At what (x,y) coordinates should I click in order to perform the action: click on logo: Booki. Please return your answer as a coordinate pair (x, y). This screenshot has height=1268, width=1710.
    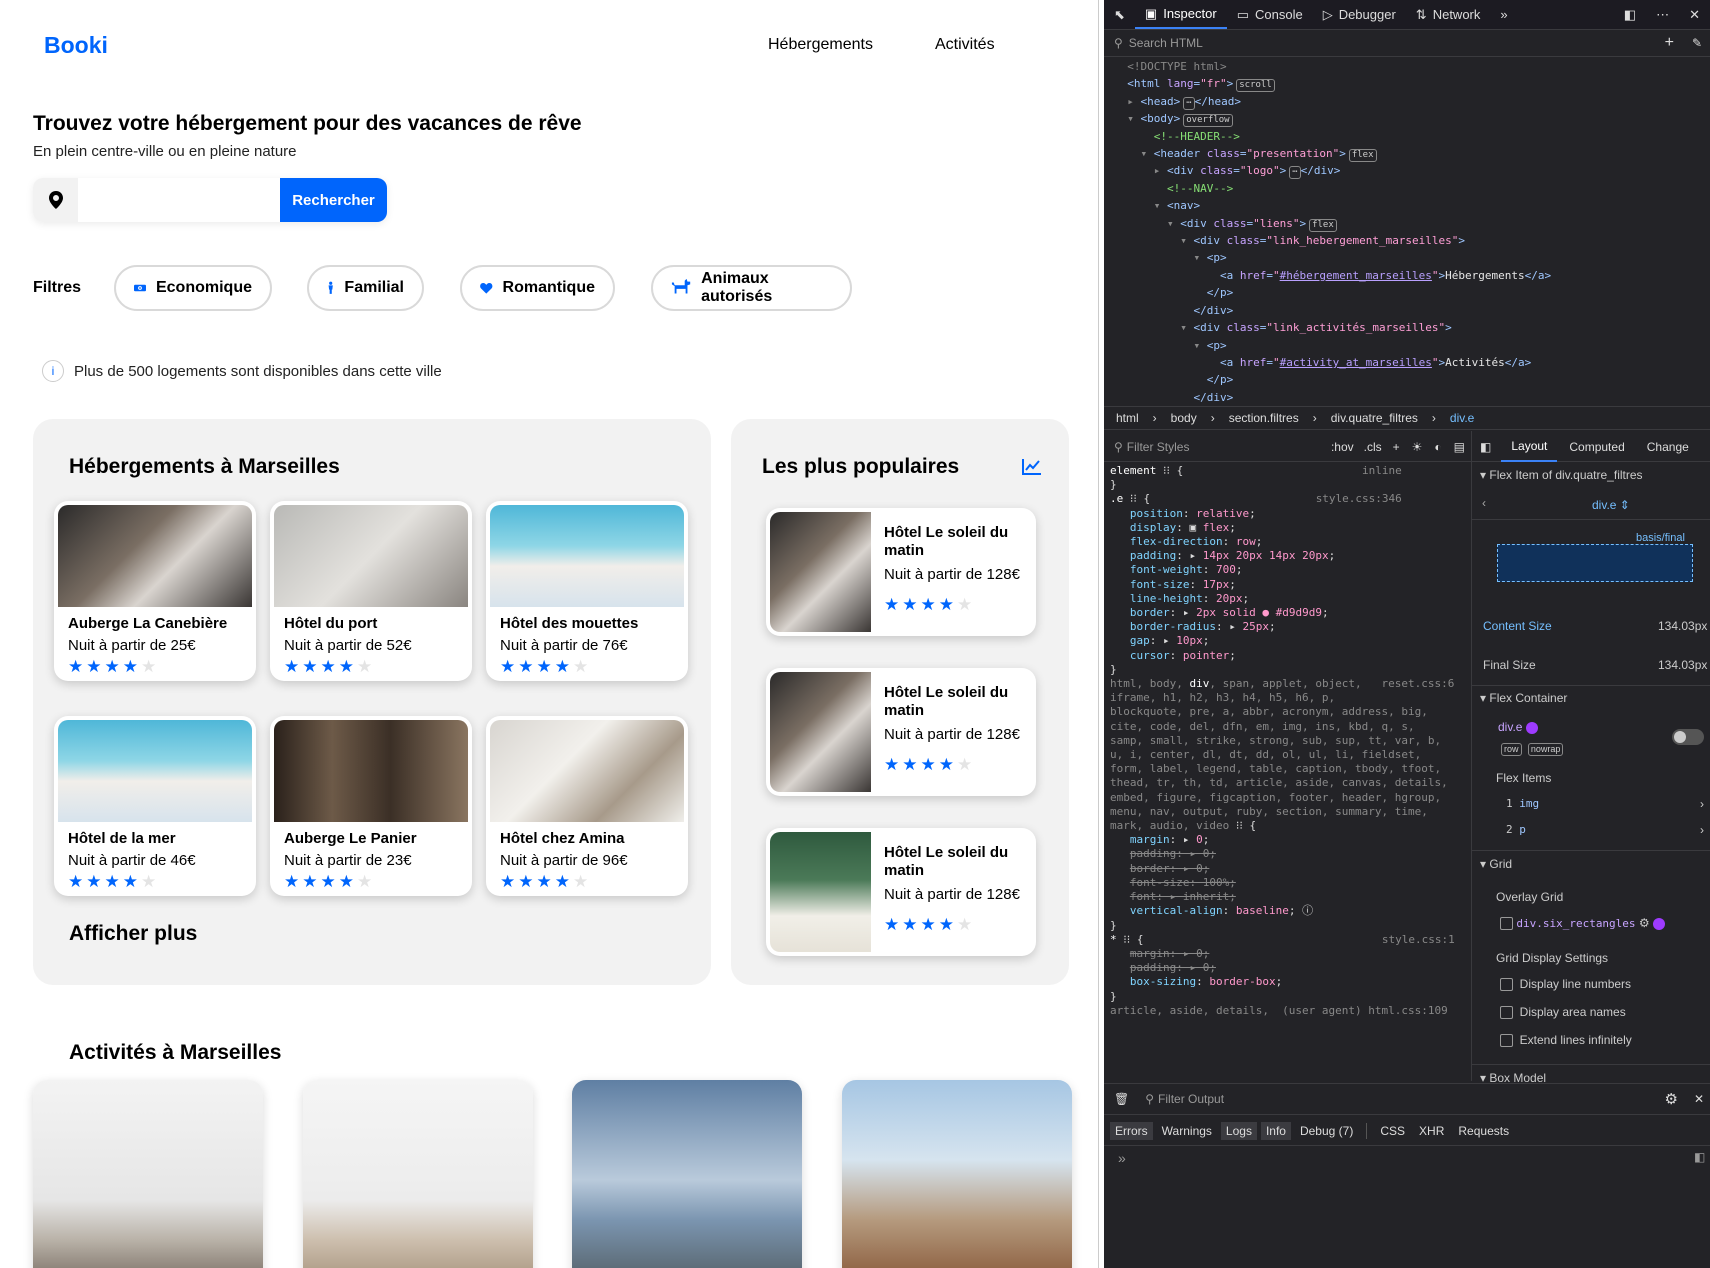
    Looking at the image, I should click on (76, 45).